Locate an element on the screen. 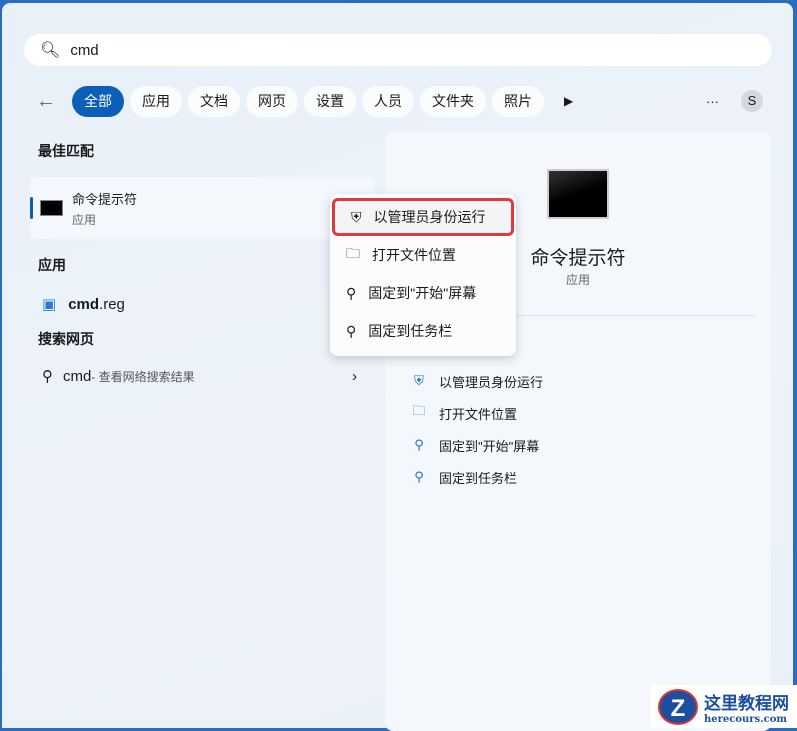 Image resolution: width=797 pixels, height=731 pixels. action-run-as-admin: ⛨ 以管理员身份运行 is located at coordinates (477, 381).